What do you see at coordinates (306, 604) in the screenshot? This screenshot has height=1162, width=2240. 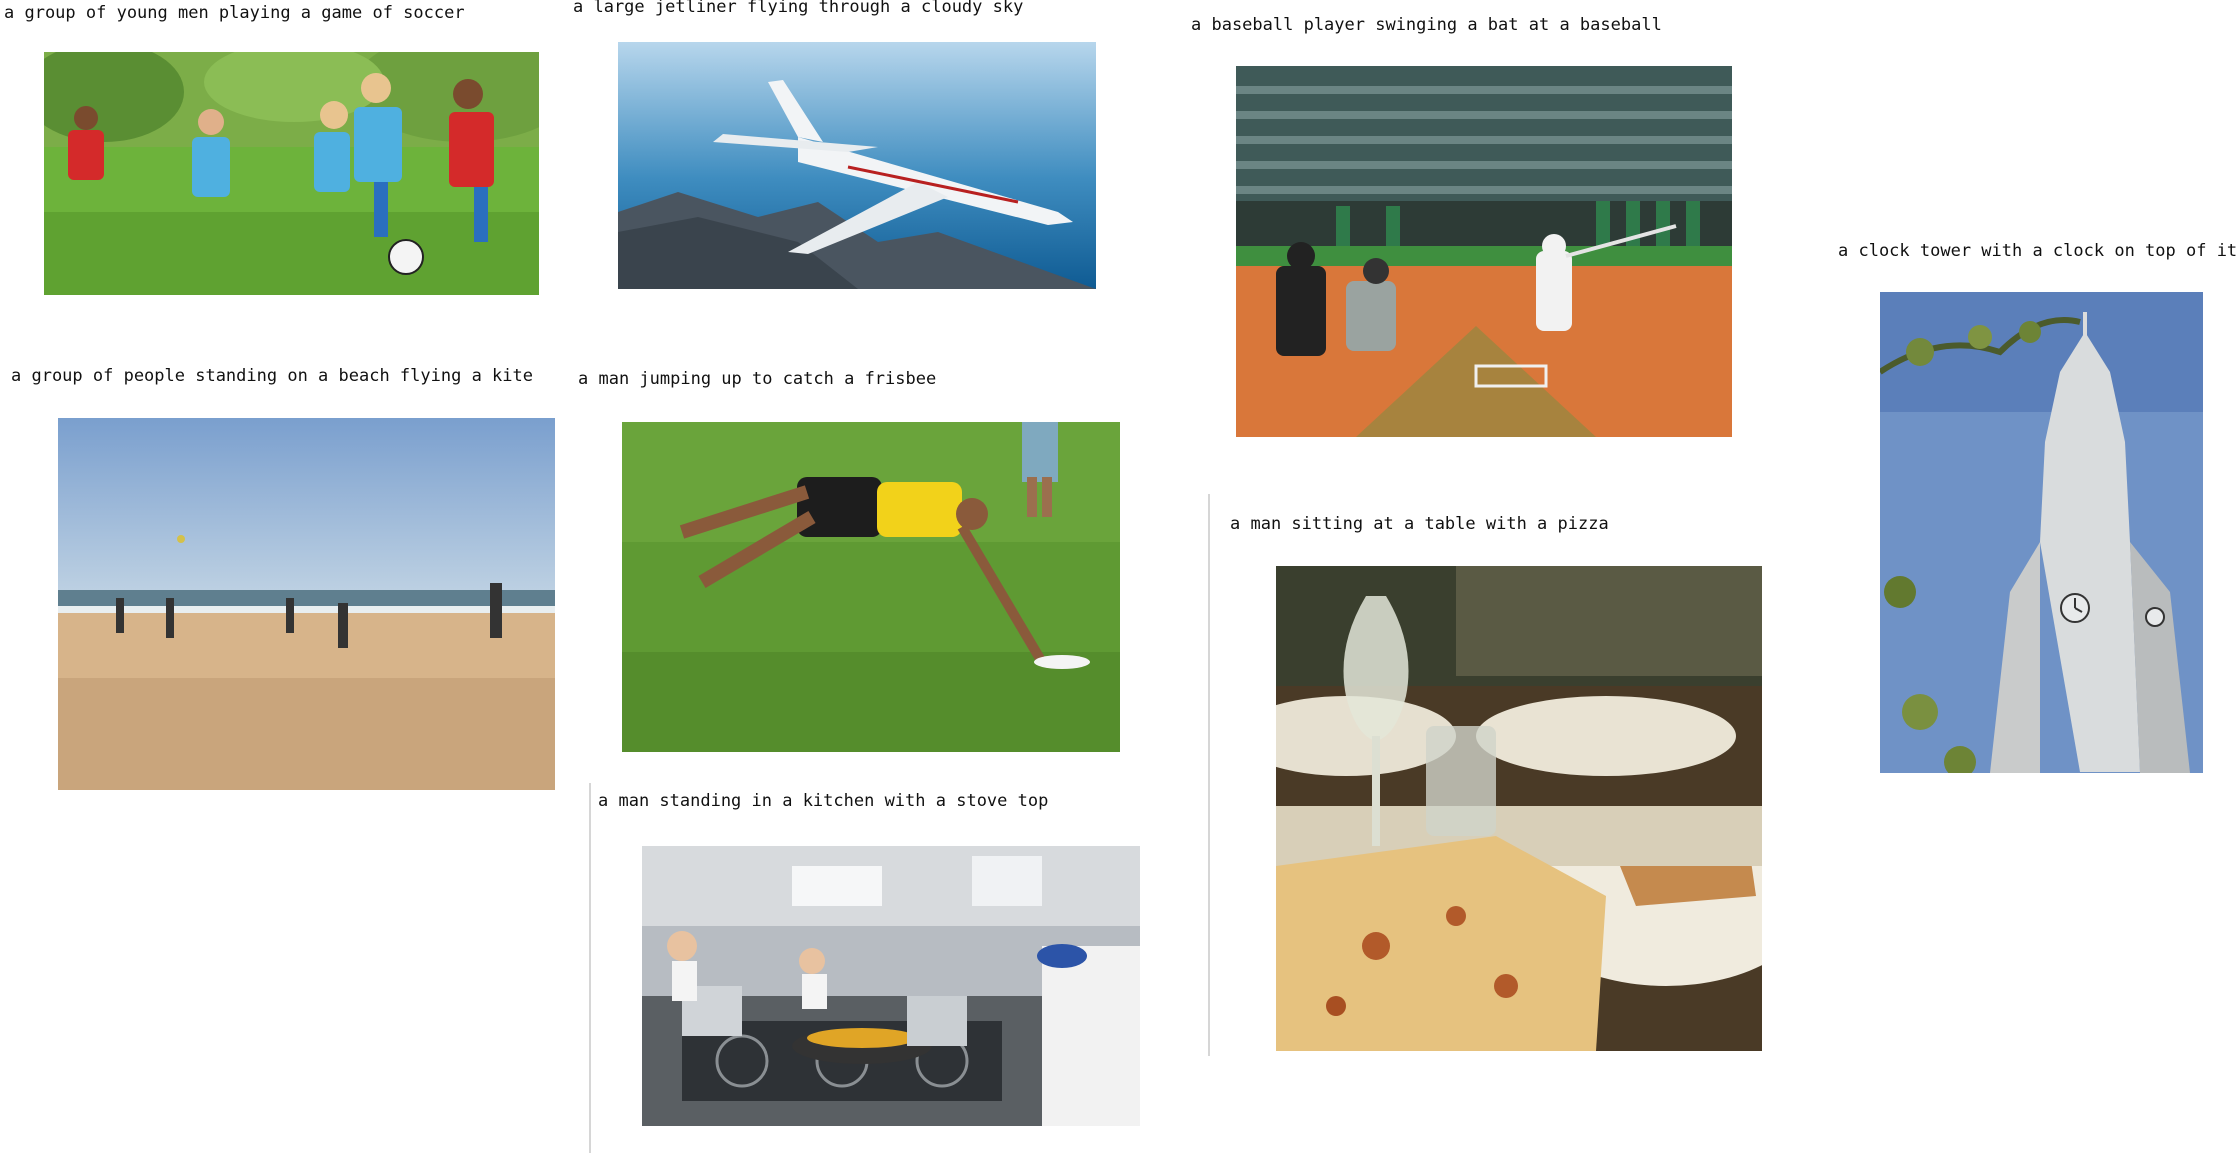 I see `beach-kite-photo` at bounding box center [306, 604].